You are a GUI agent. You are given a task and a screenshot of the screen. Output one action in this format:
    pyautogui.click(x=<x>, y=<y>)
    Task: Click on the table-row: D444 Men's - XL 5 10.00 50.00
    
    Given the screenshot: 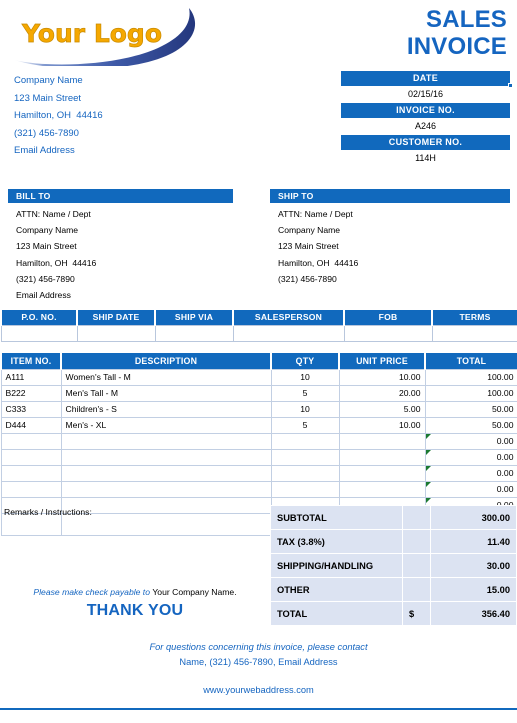 What is the action you would take?
    pyautogui.click(x=258, y=425)
    